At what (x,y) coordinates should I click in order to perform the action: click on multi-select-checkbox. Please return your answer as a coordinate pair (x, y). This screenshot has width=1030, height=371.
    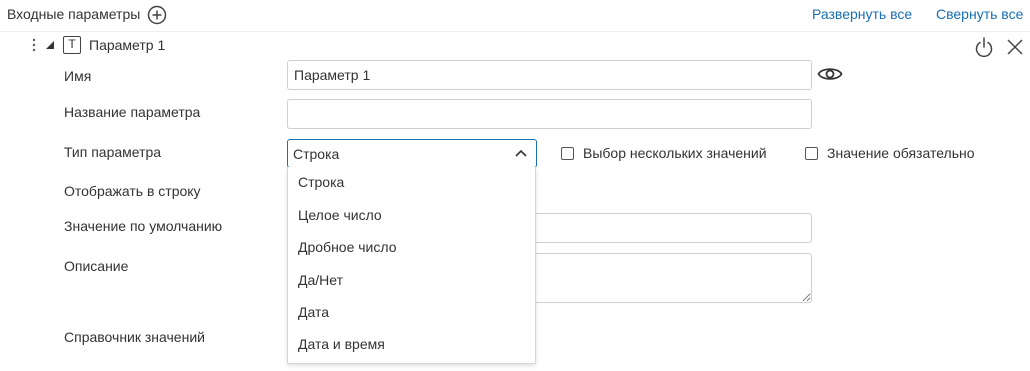
    Looking at the image, I should click on (567, 153).